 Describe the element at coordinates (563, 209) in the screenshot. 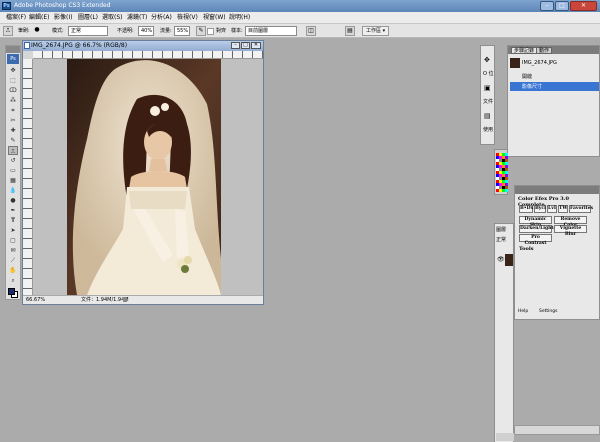

I see `plugin-btn-tw: TW` at that location.